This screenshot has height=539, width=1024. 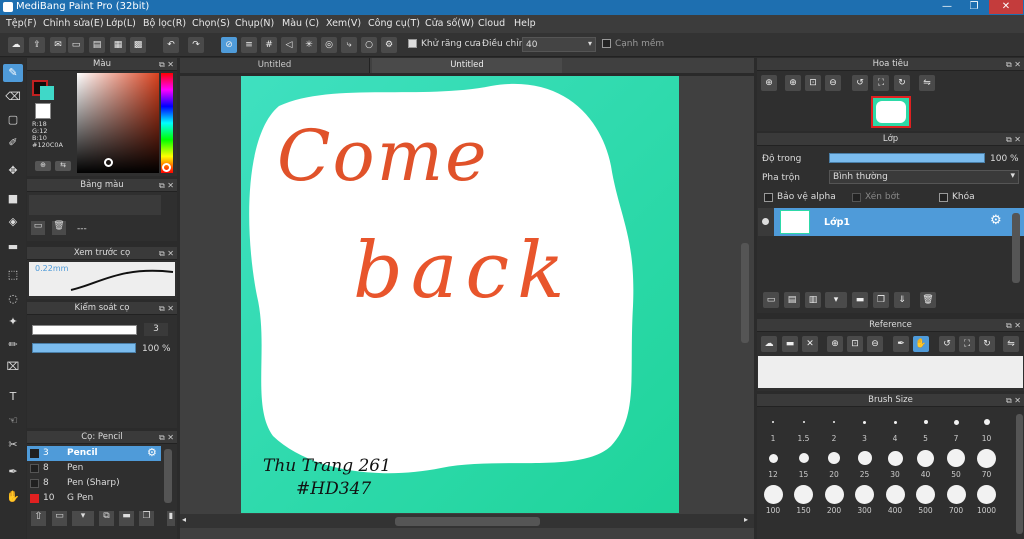 What do you see at coordinates (108, 162) in the screenshot?
I see `color-picker-handle` at bounding box center [108, 162].